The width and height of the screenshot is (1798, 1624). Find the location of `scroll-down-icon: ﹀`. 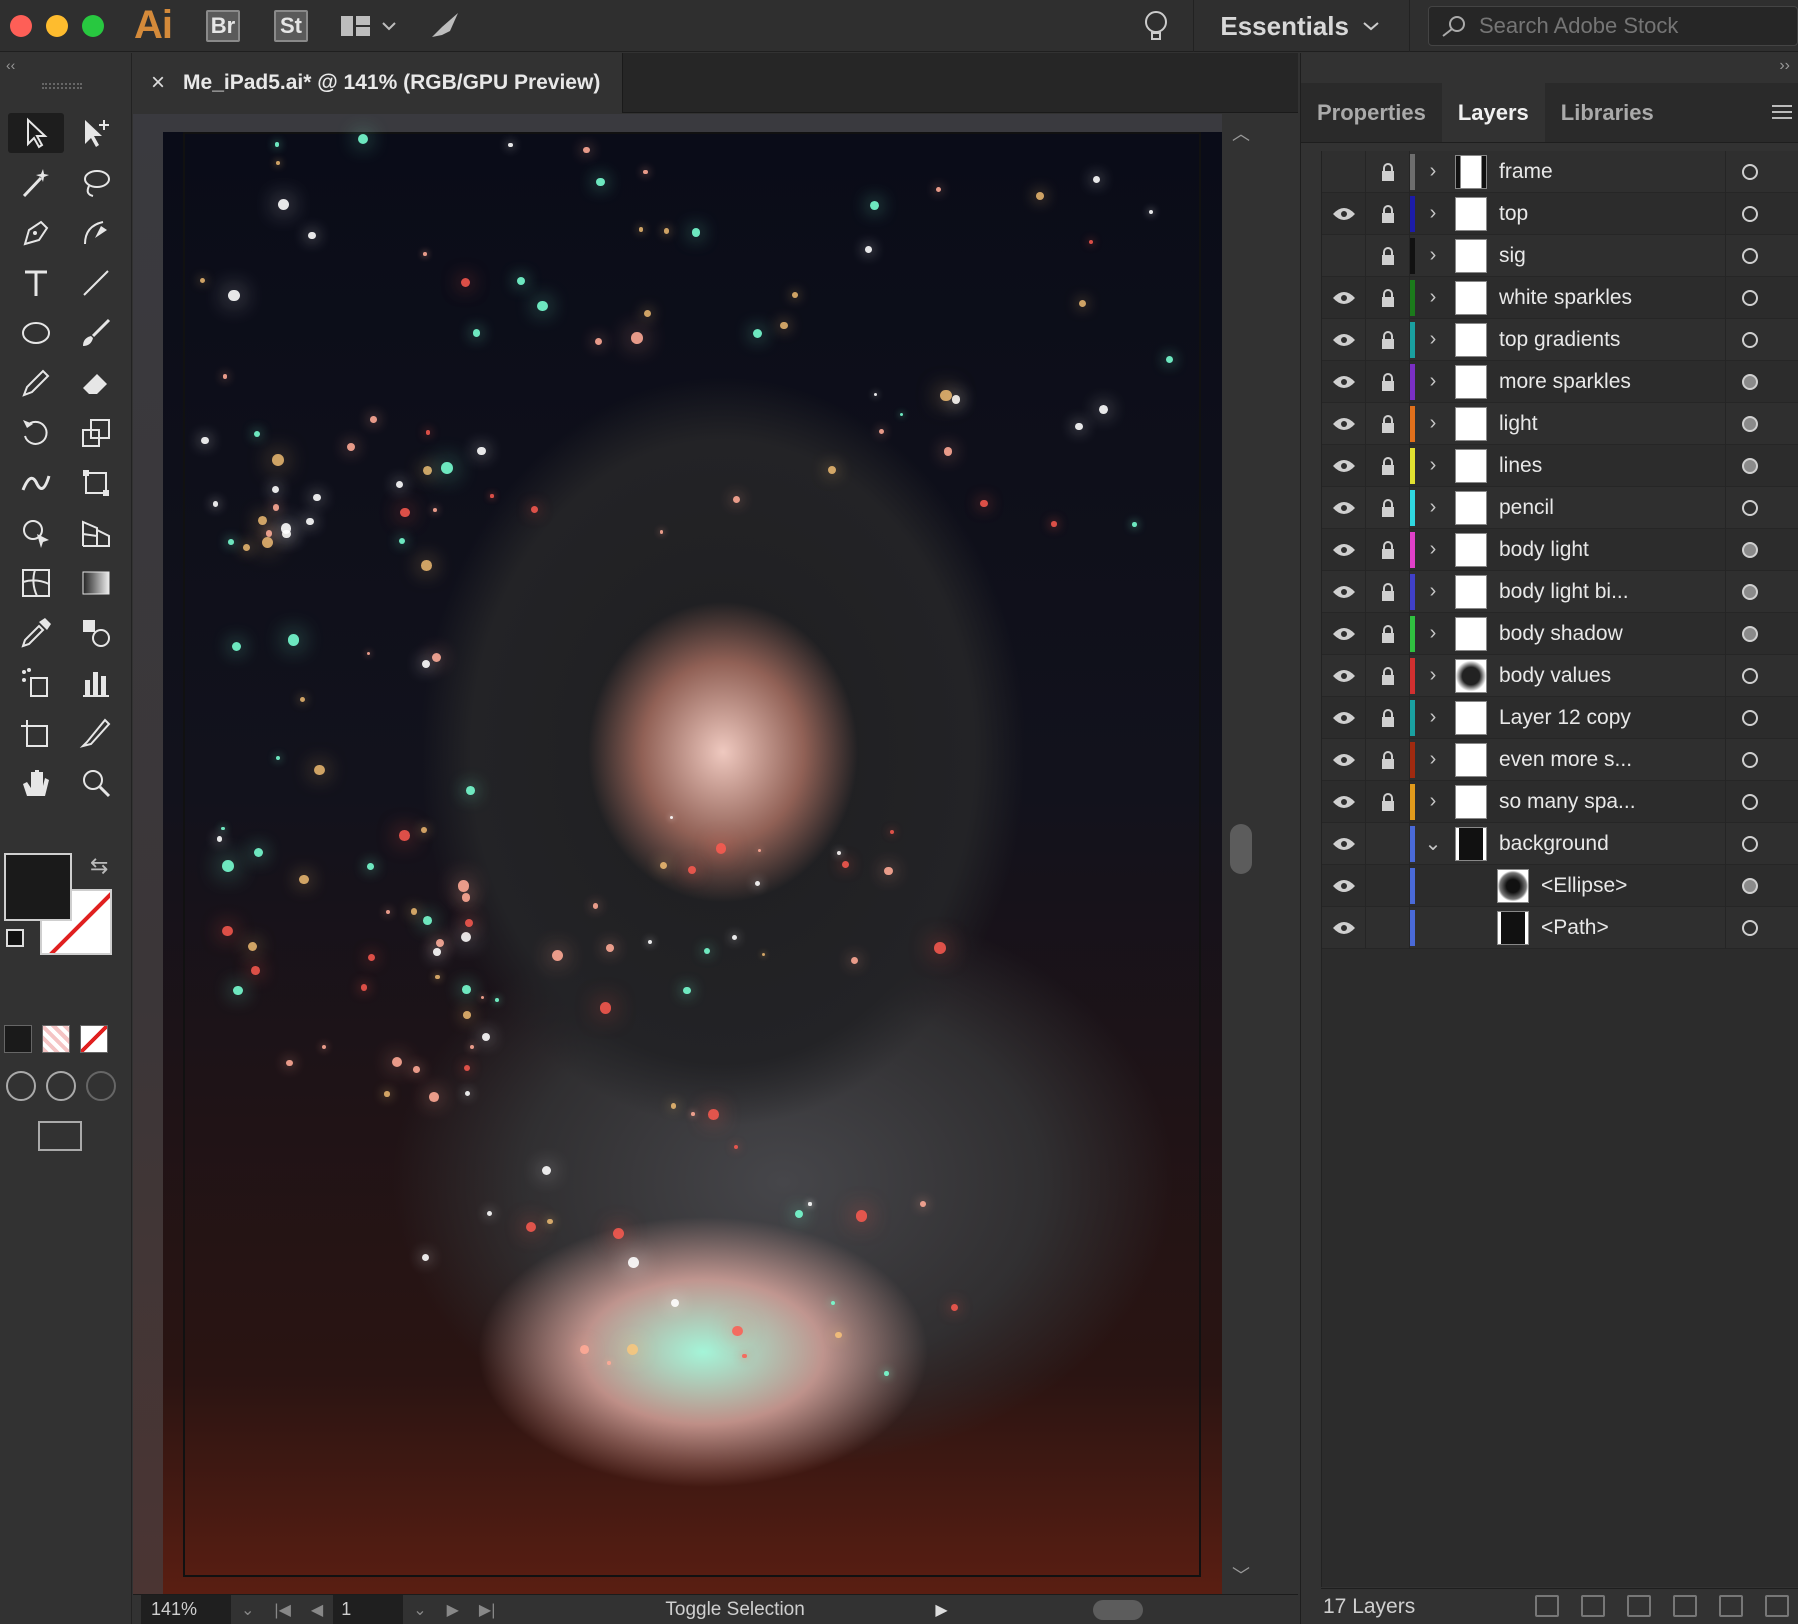

scroll-down-icon: ﹀ is located at coordinates (1241, 1575).